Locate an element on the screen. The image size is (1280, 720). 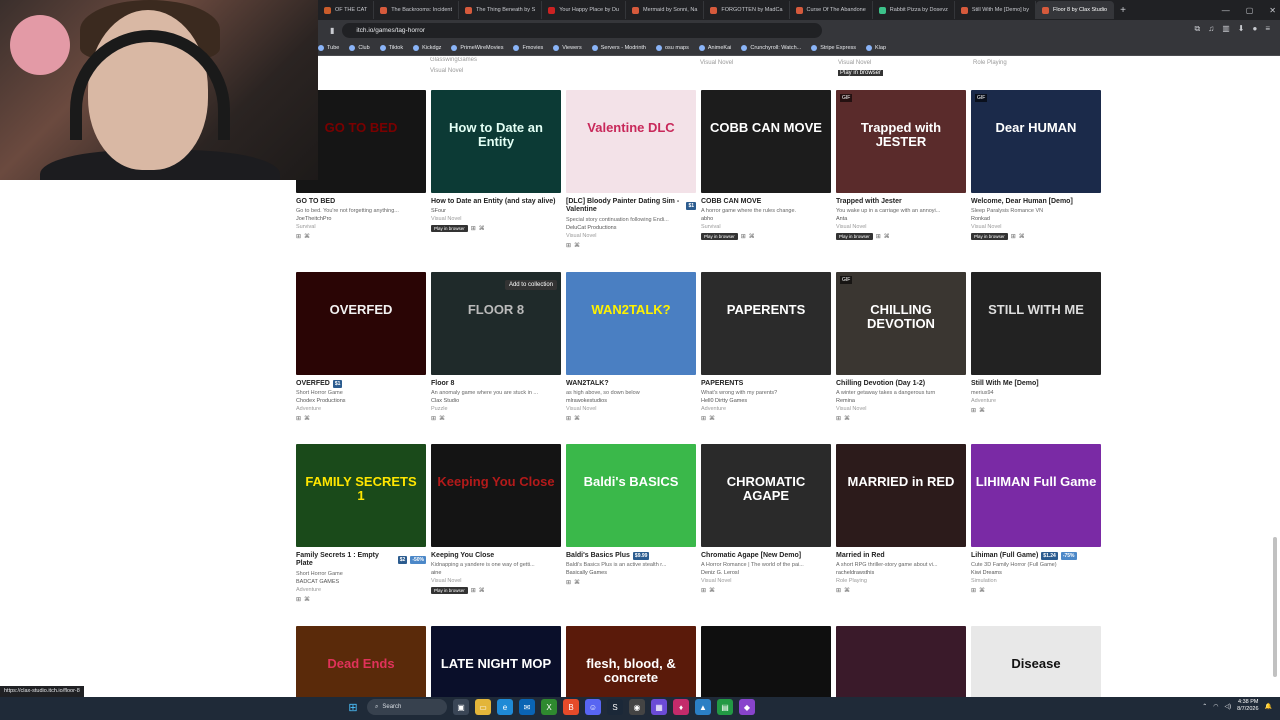
game-thumbnail: CHROMATIC AGAPE is located at coordinates (766, 495).